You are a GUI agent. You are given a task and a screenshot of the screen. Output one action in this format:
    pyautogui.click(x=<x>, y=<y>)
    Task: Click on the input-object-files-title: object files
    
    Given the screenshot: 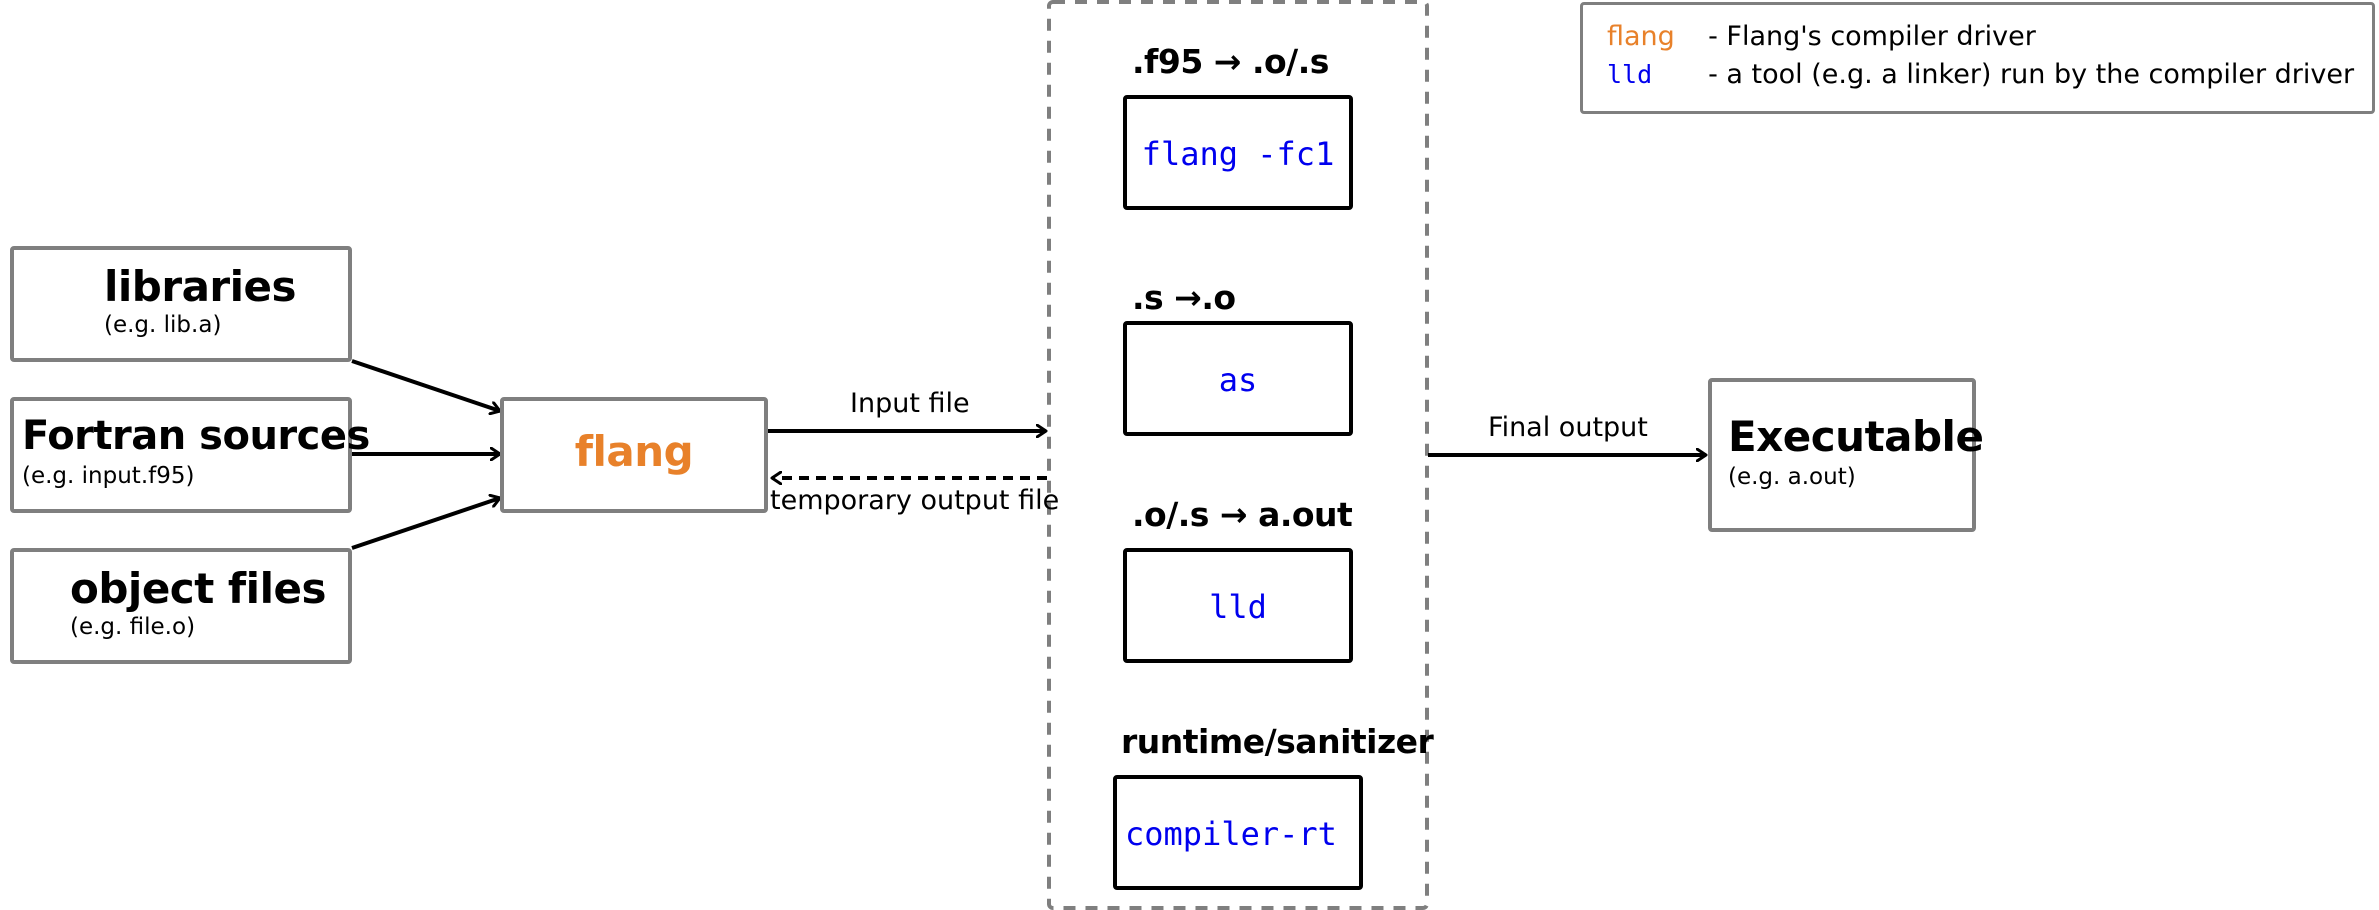 What is the action you would take?
    pyautogui.click(x=198, y=588)
    